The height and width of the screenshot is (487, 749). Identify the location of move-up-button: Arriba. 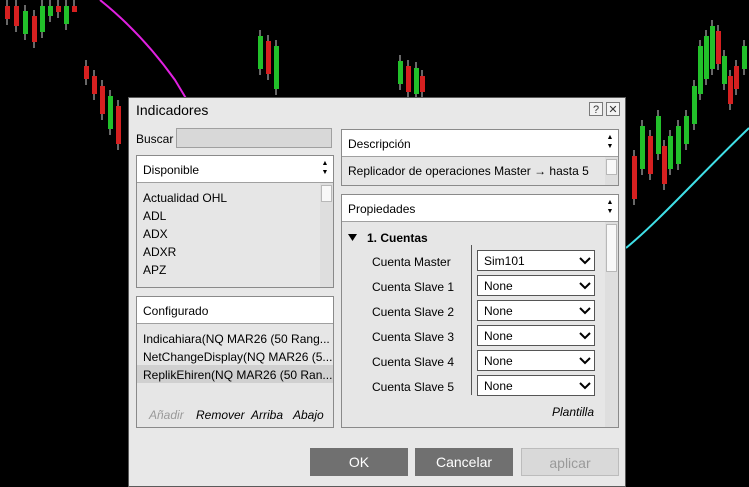
(267, 415).